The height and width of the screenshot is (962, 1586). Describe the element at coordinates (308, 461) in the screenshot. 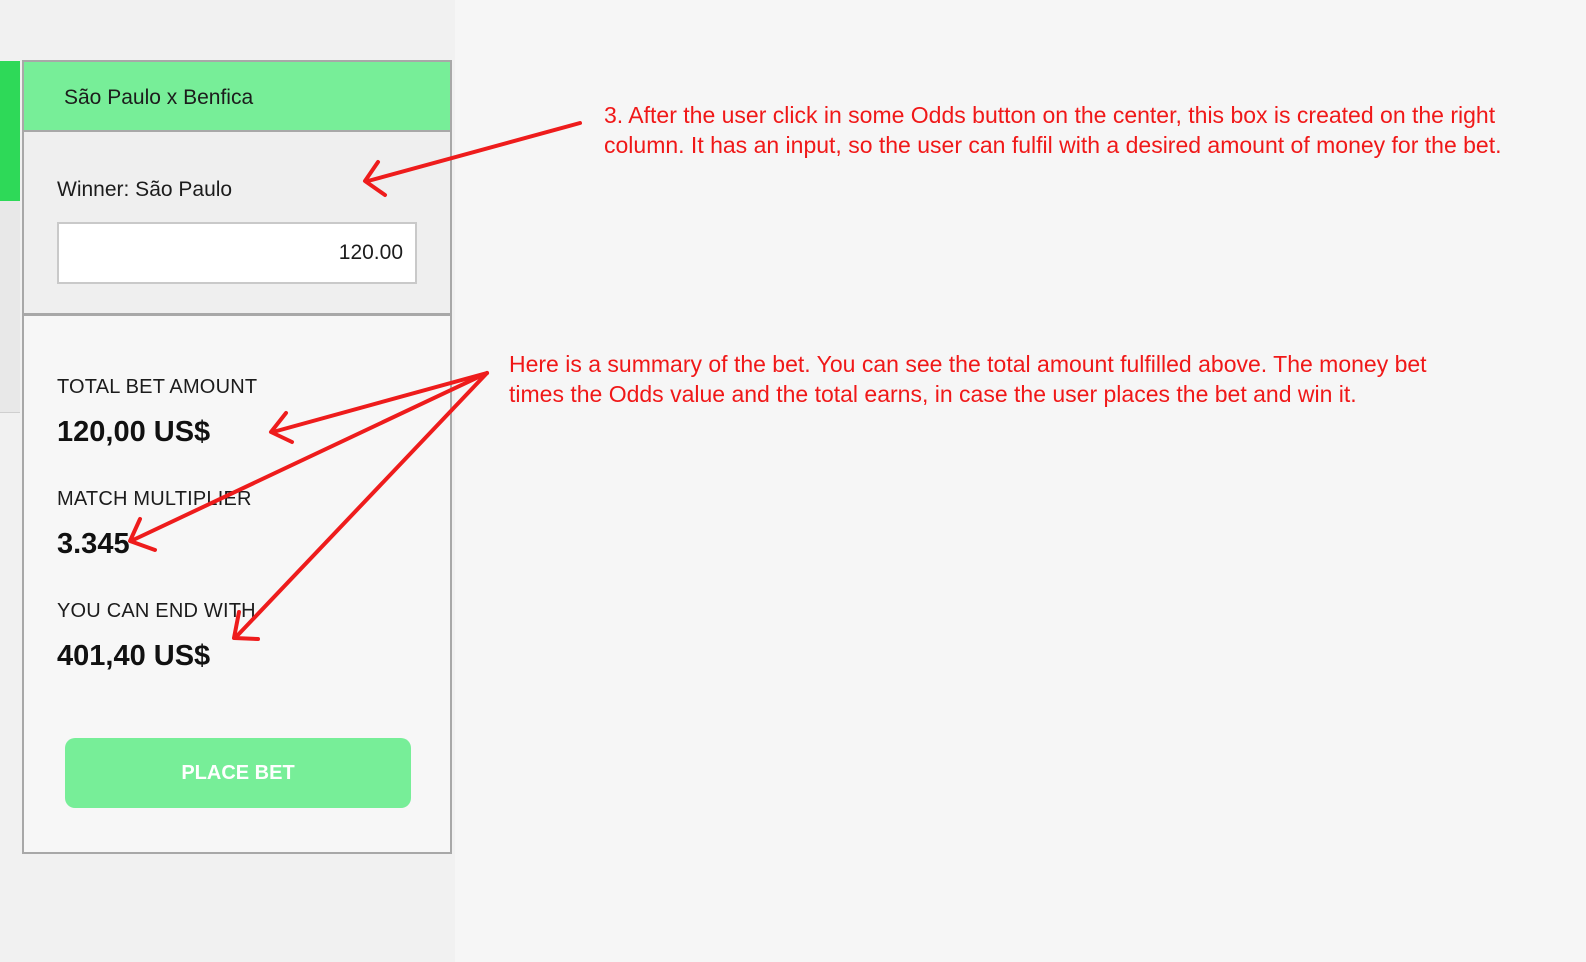

I see `arrow-to-multiplier` at that location.